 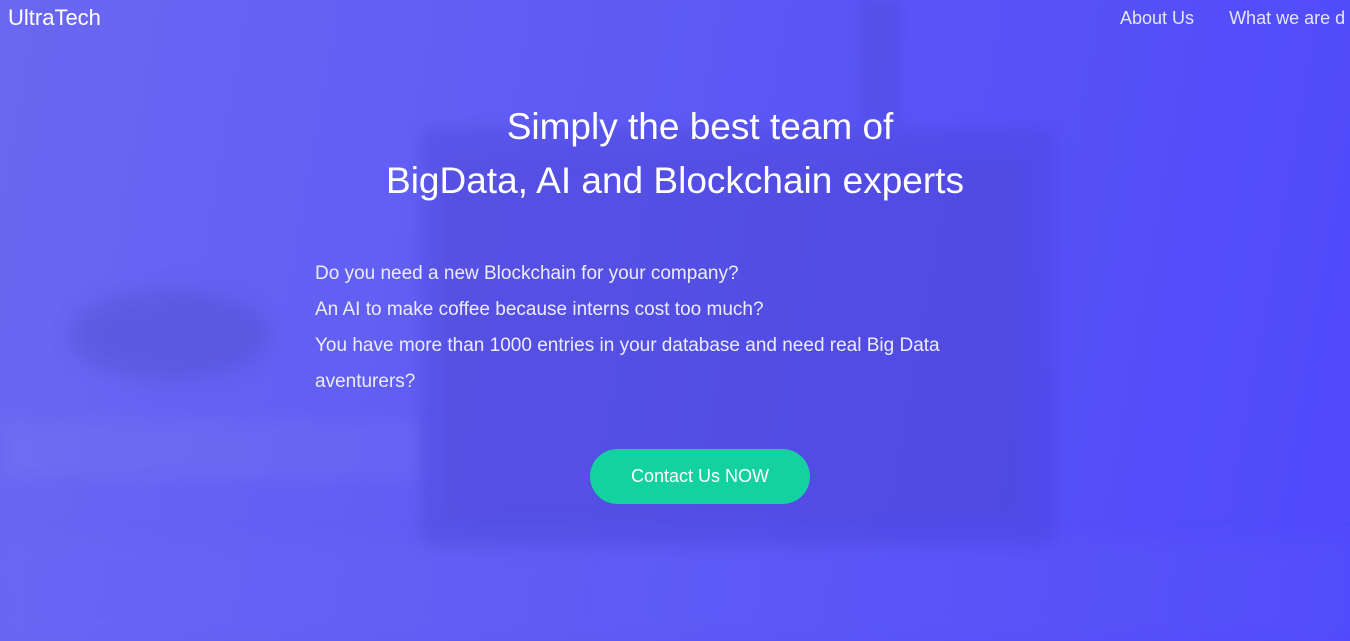 What do you see at coordinates (1287, 18) in the screenshot?
I see `nav-link-what-we-are-doing: What we are d` at bounding box center [1287, 18].